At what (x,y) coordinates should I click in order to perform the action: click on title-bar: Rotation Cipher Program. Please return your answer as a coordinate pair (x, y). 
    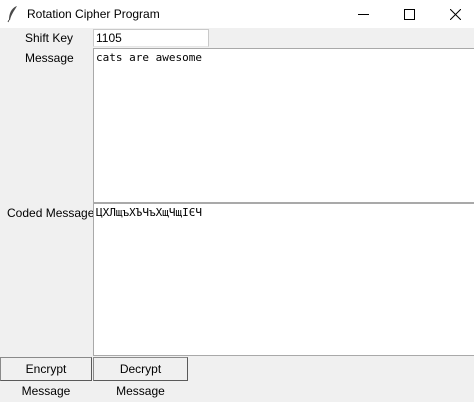
    Looking at the image, I should click on (237, 14).